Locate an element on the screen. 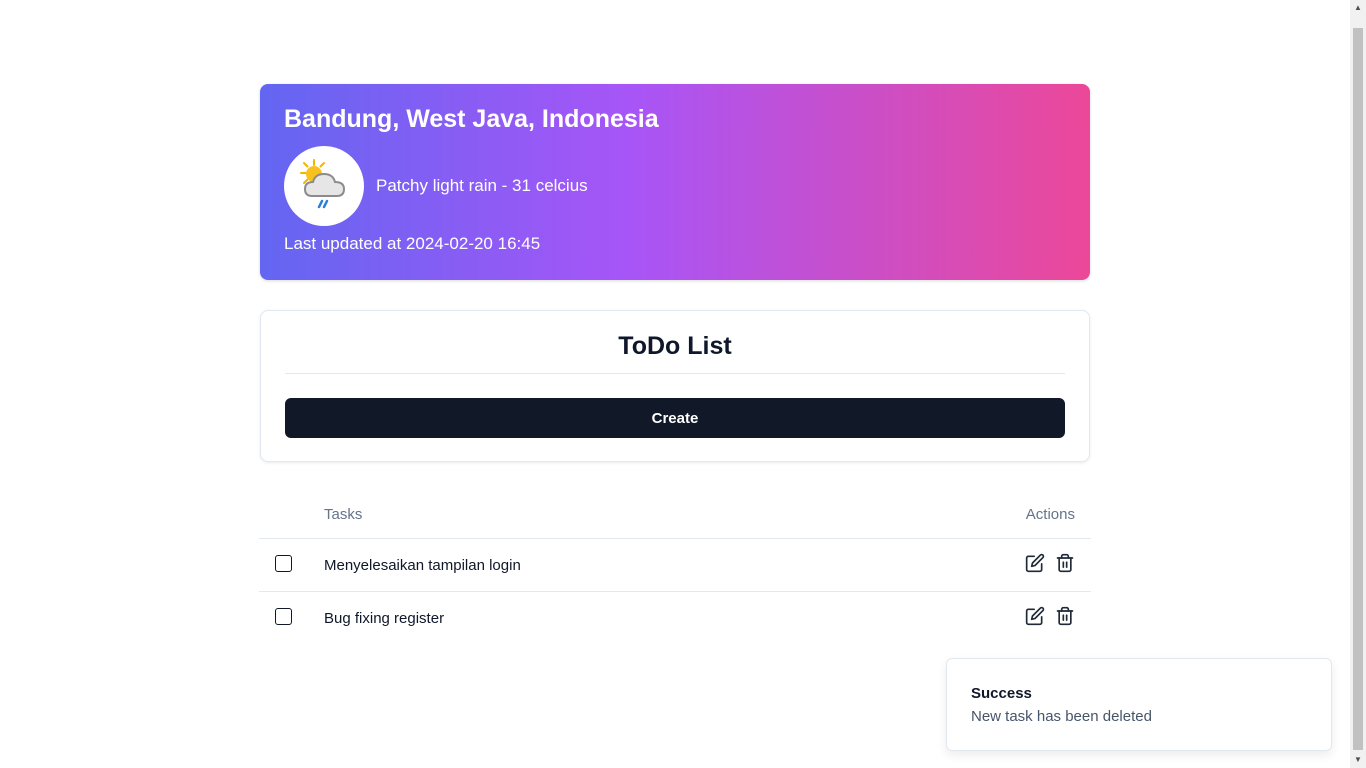 The width and height of the screenshot is (1366, 768). header-tasks: Tasks is located at coordinates (629, 514).